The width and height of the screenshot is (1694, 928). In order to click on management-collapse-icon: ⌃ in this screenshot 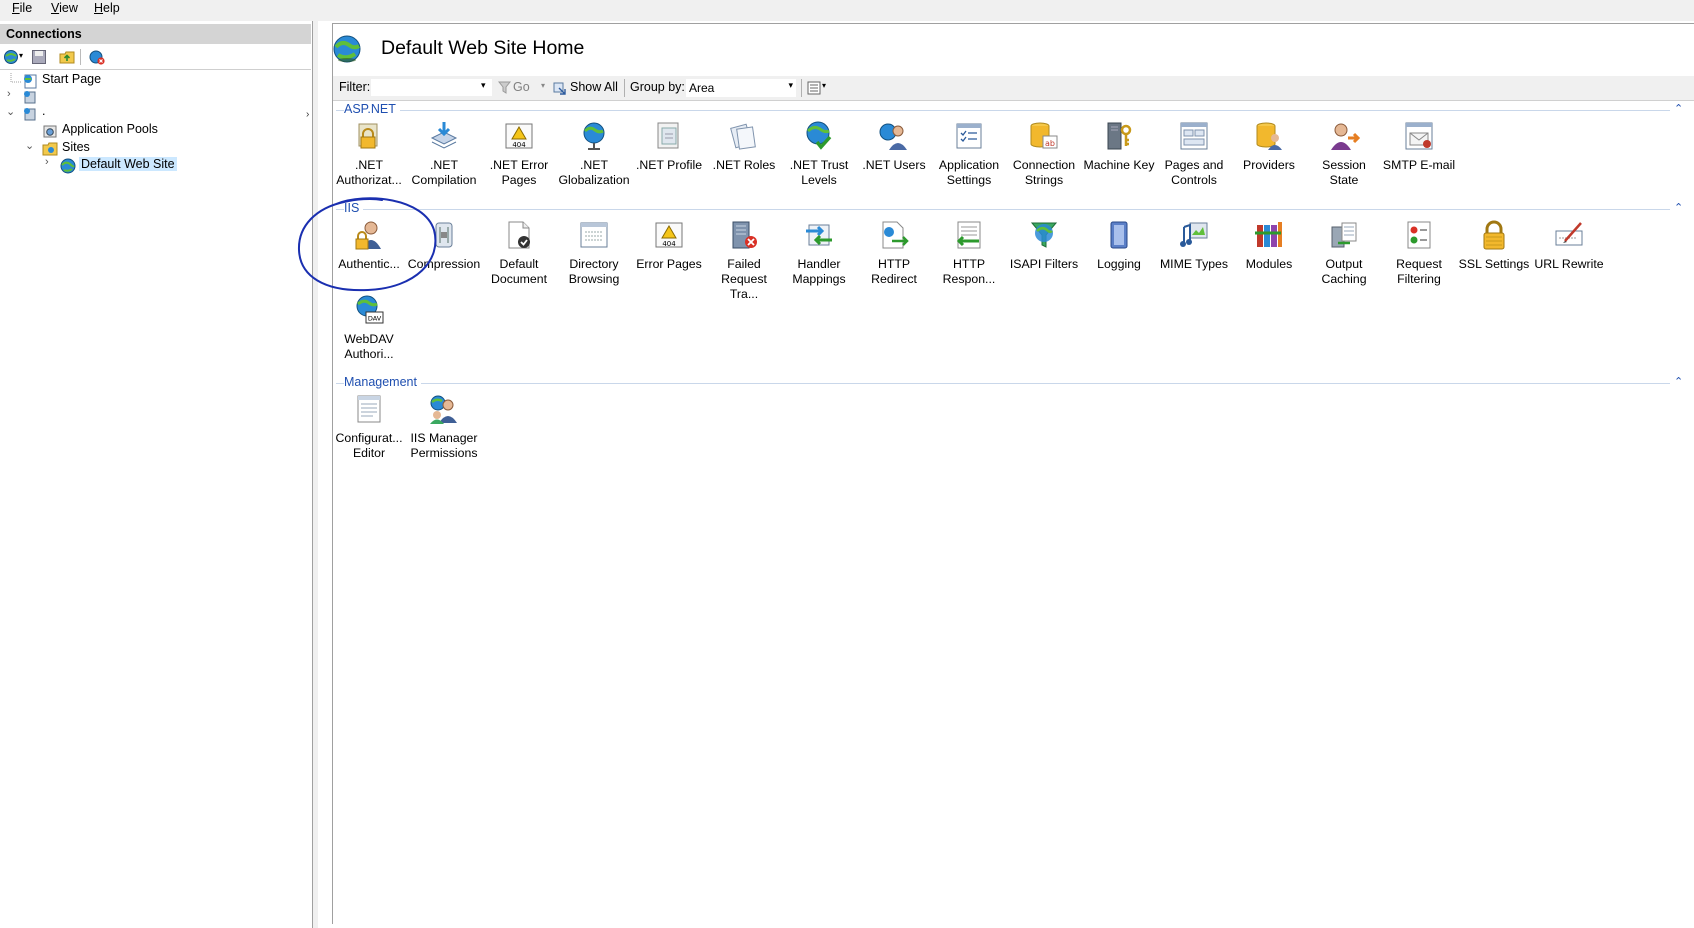, I will do `click(1678, 381)`.